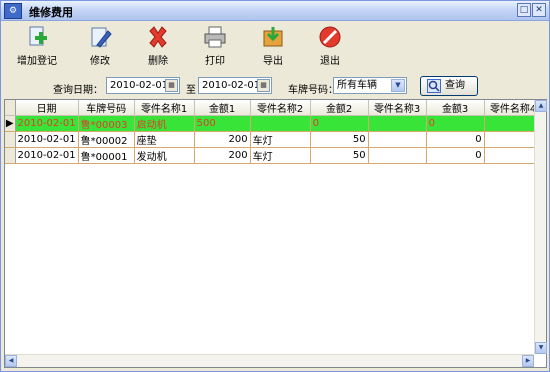 Image resolution: width=550 pixels, height=372 pixels. What do you see at coordinates (106, 123) in the screenshot?
I see `table-cell: 鲁*00003` at bounding box center [106, 123].